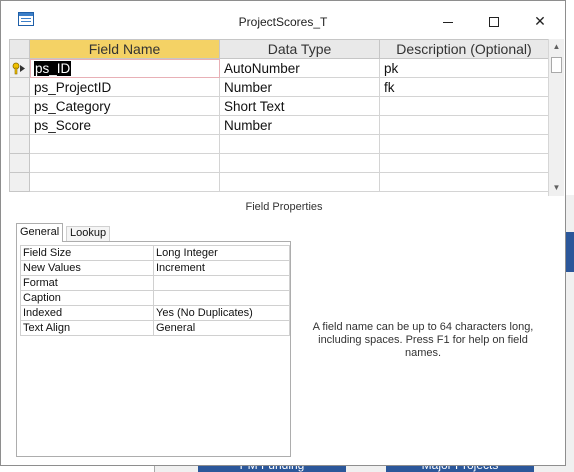 This screenshot has height=472, width=574. I want to click on tab-general: General, so click(40, 232).